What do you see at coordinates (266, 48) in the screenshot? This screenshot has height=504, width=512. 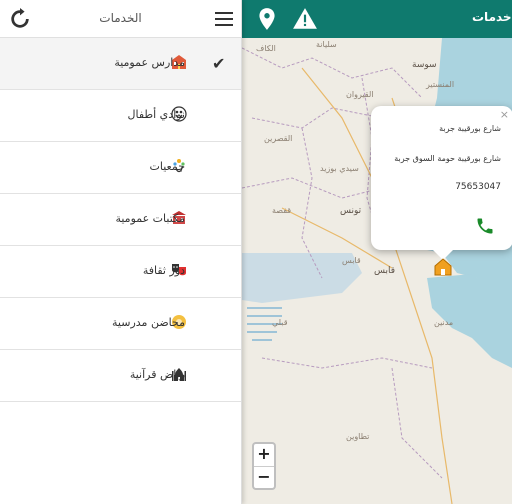 I see `map-label-kef: الكاف` at bounding box center [266, 48].